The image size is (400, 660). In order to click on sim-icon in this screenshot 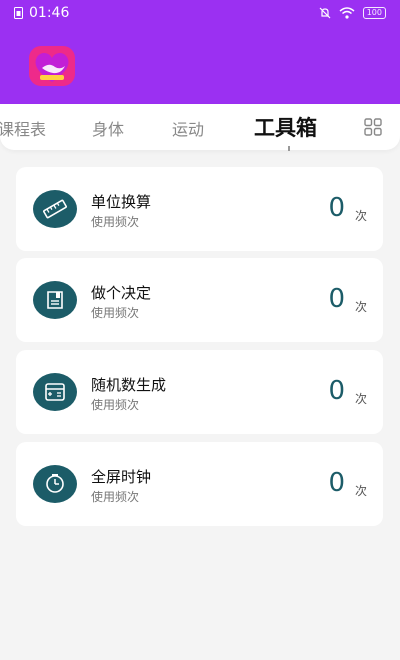, I will do `click(18, 13)`.